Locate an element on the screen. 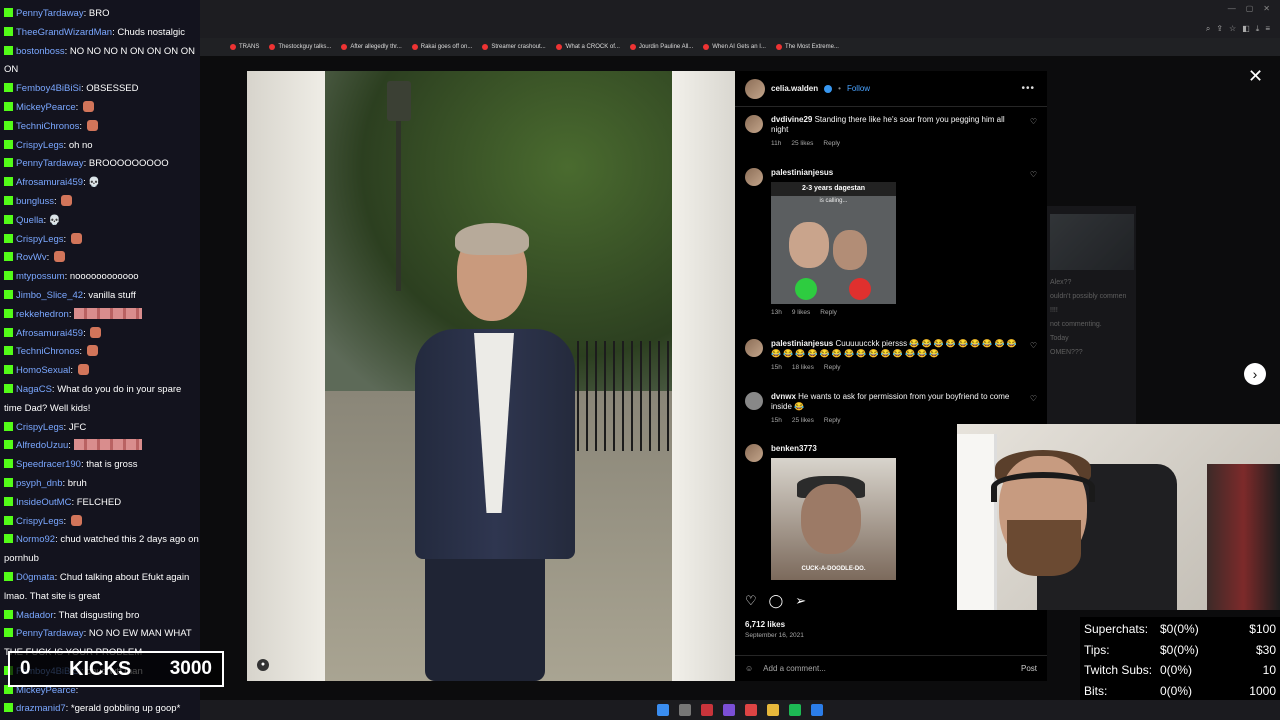 The width and height of the screenshot is (1280, 720). chat-username: RovWv is located at coordinates (31, 257).